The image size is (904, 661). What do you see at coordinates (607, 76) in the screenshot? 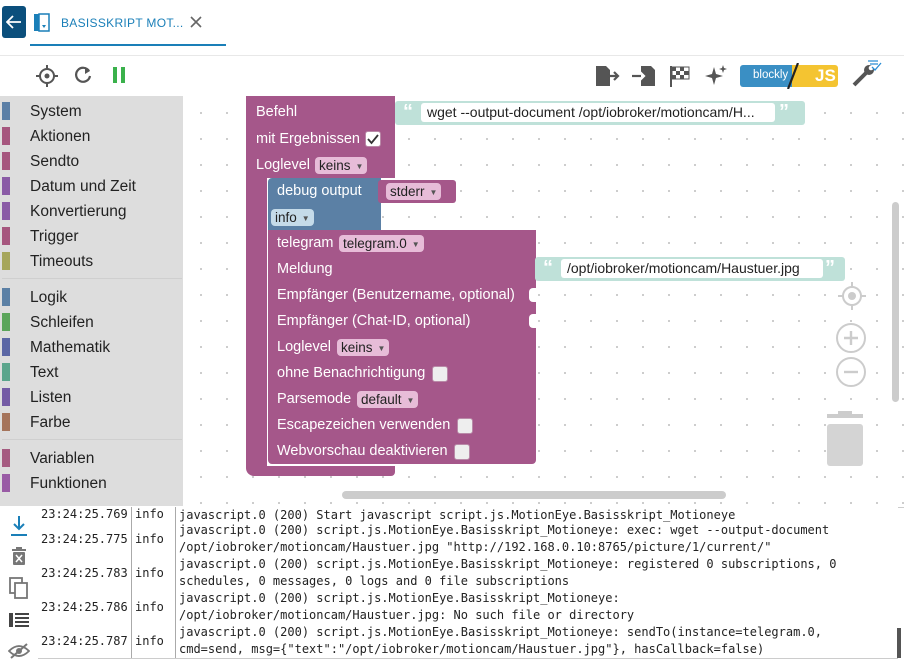
I see `export-icon` at bounding box center [607, 76].